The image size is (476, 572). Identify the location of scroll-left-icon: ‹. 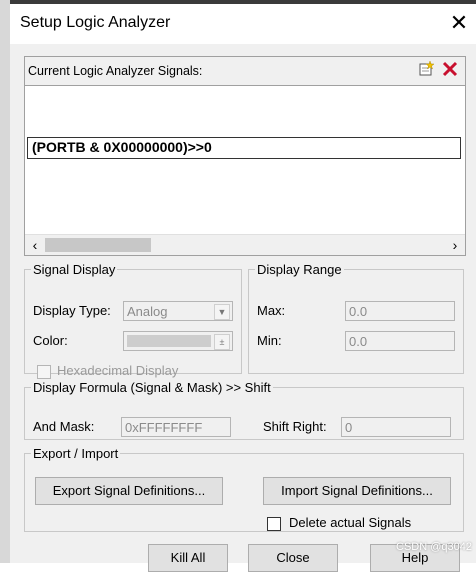
(35, 245).